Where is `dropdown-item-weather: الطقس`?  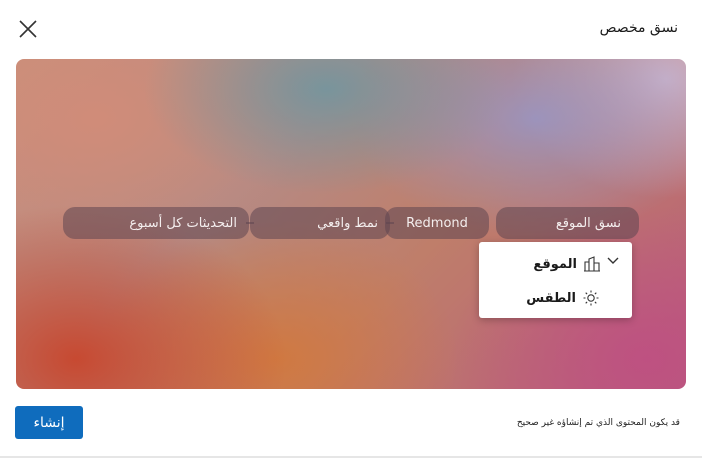
dropdown-item-weather: الطقس is located at coordinates (563, 298).